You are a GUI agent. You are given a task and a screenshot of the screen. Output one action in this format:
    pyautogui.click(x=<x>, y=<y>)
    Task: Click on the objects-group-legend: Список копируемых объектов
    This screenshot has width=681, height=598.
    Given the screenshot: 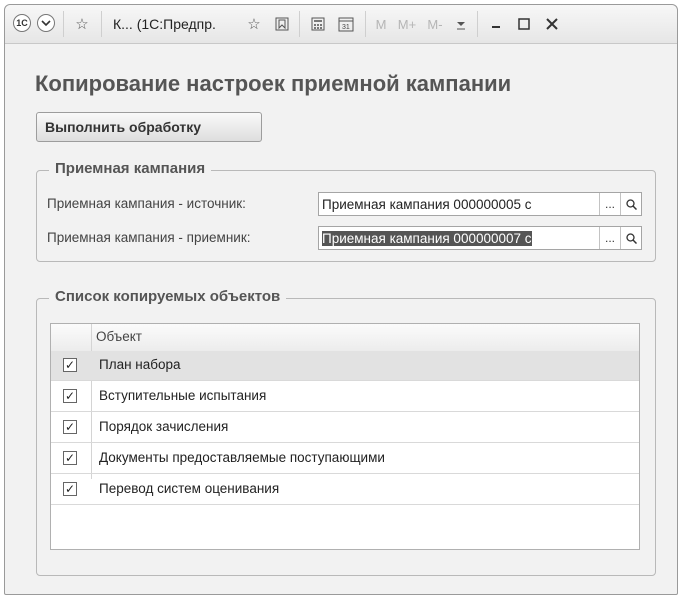 What is the action you would take?
    pyautogui.click(x=168, y=296)
    